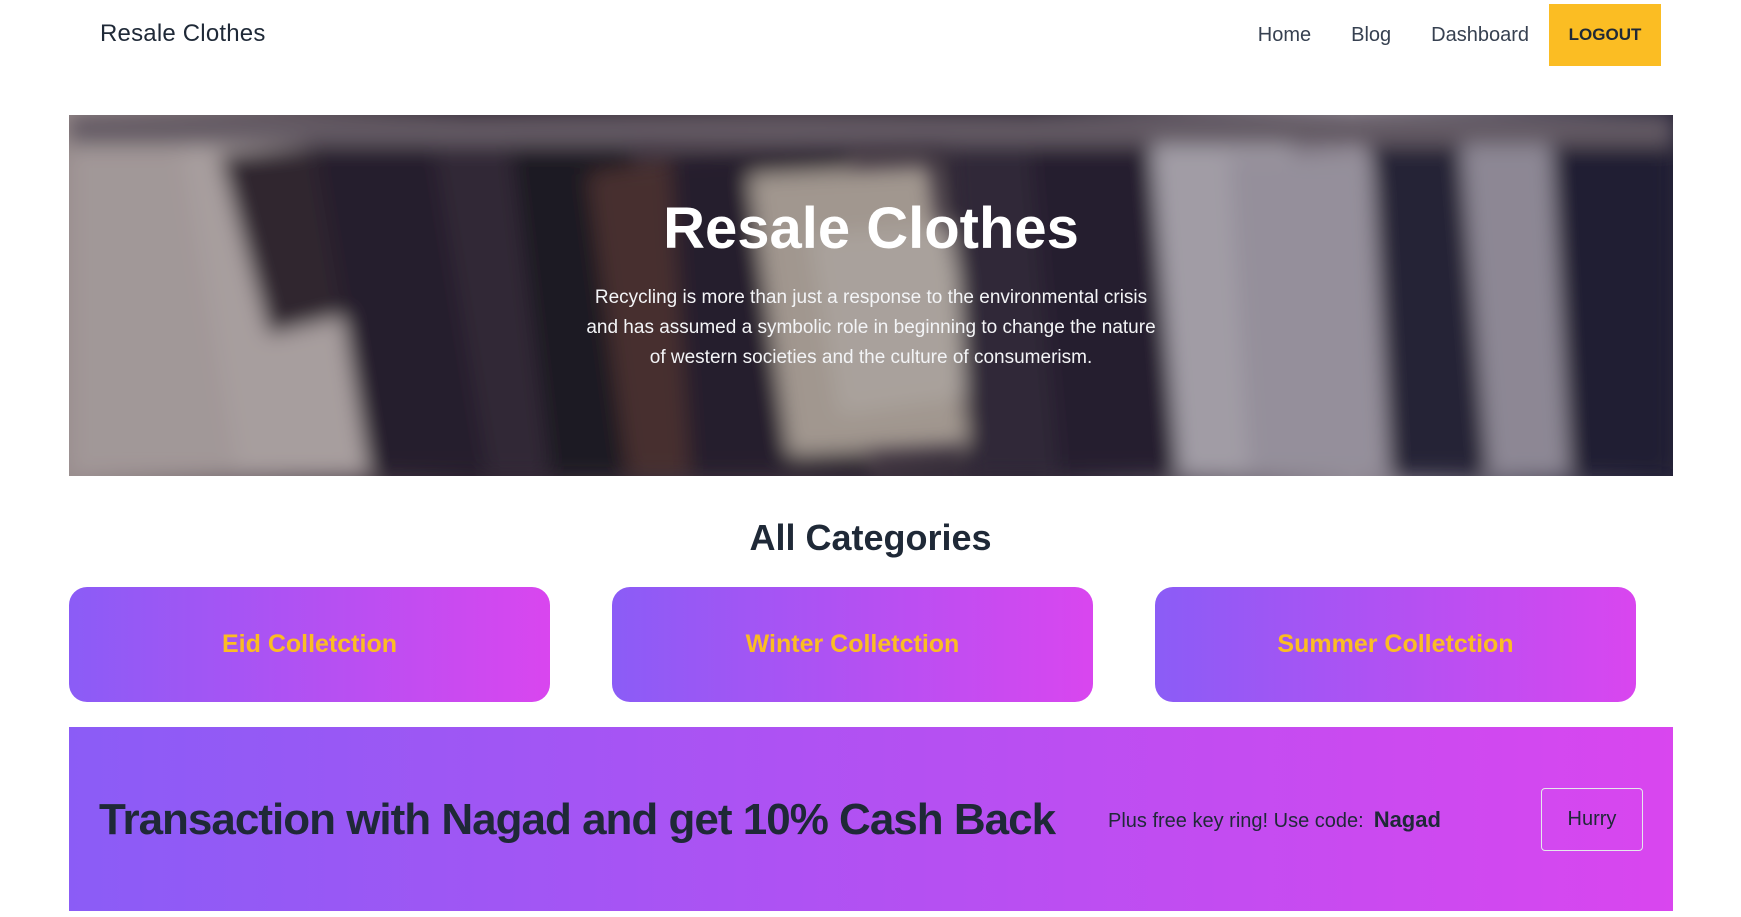 The height and width of the screenshot is (917, 1741). Describe the element at coordinates (1284, 35) in the screenshot. I see `nav-link-home: Home` at that location.